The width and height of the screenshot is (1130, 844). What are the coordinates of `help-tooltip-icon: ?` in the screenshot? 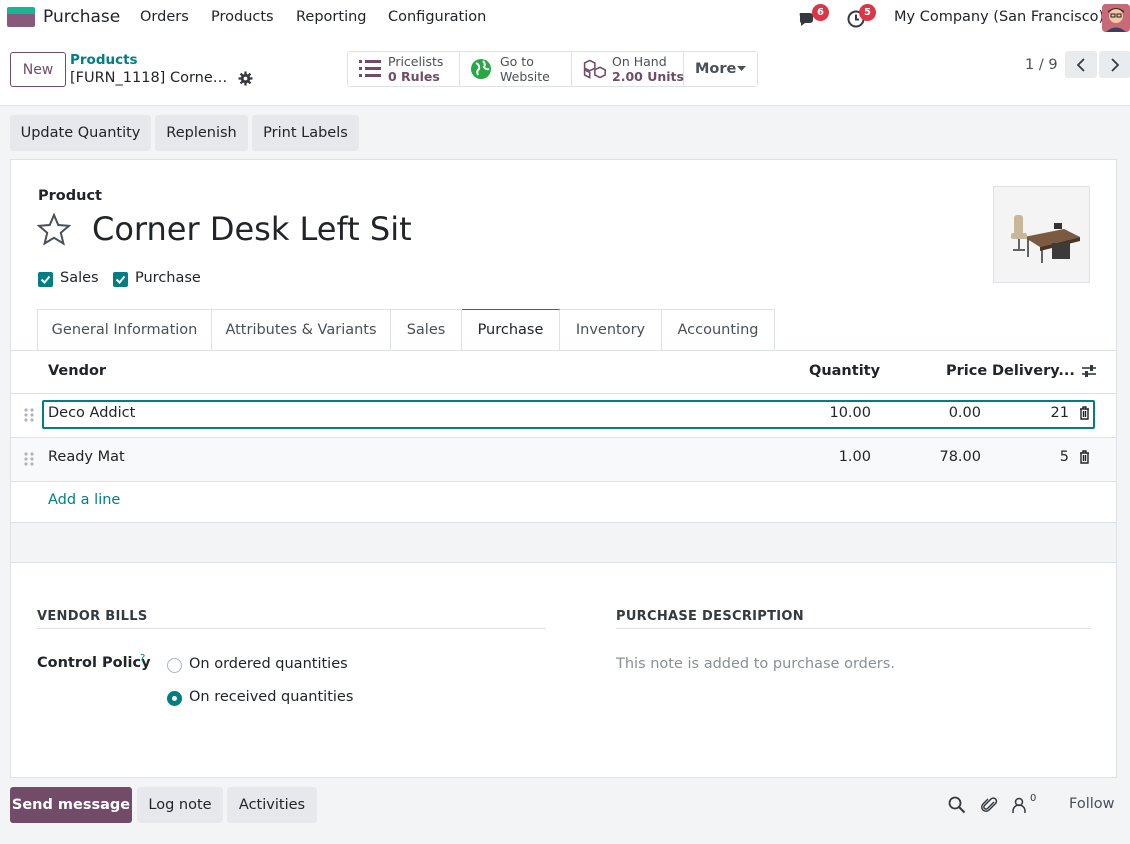 It's located at (142, 658).